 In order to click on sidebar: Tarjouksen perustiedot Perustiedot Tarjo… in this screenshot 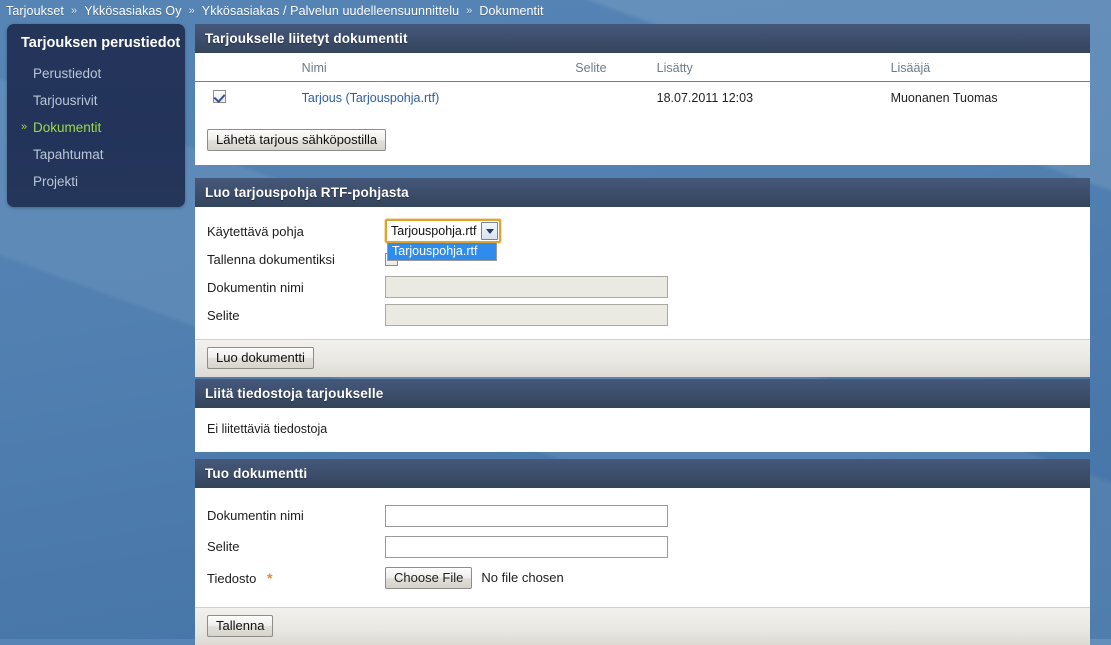, I will do `click(96, 115)`.